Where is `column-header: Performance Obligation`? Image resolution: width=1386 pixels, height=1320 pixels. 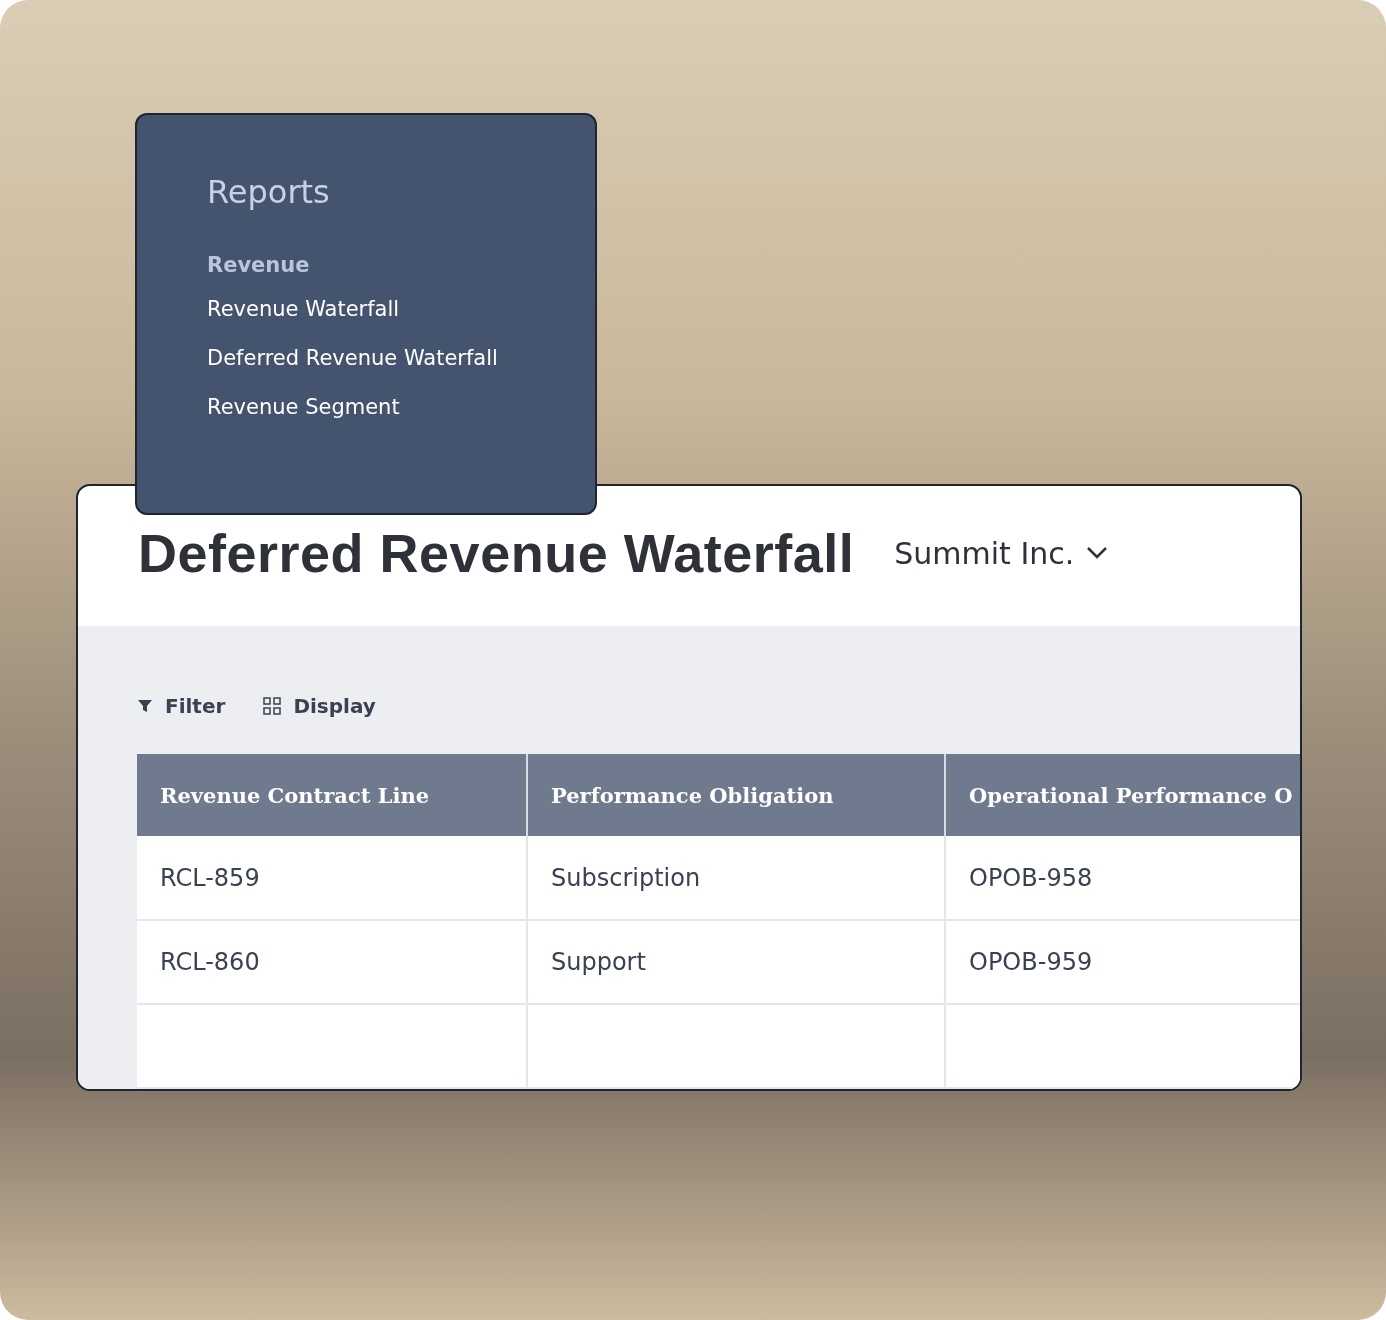
column-header: Performance Obligation is located at coordinates (736, 795).